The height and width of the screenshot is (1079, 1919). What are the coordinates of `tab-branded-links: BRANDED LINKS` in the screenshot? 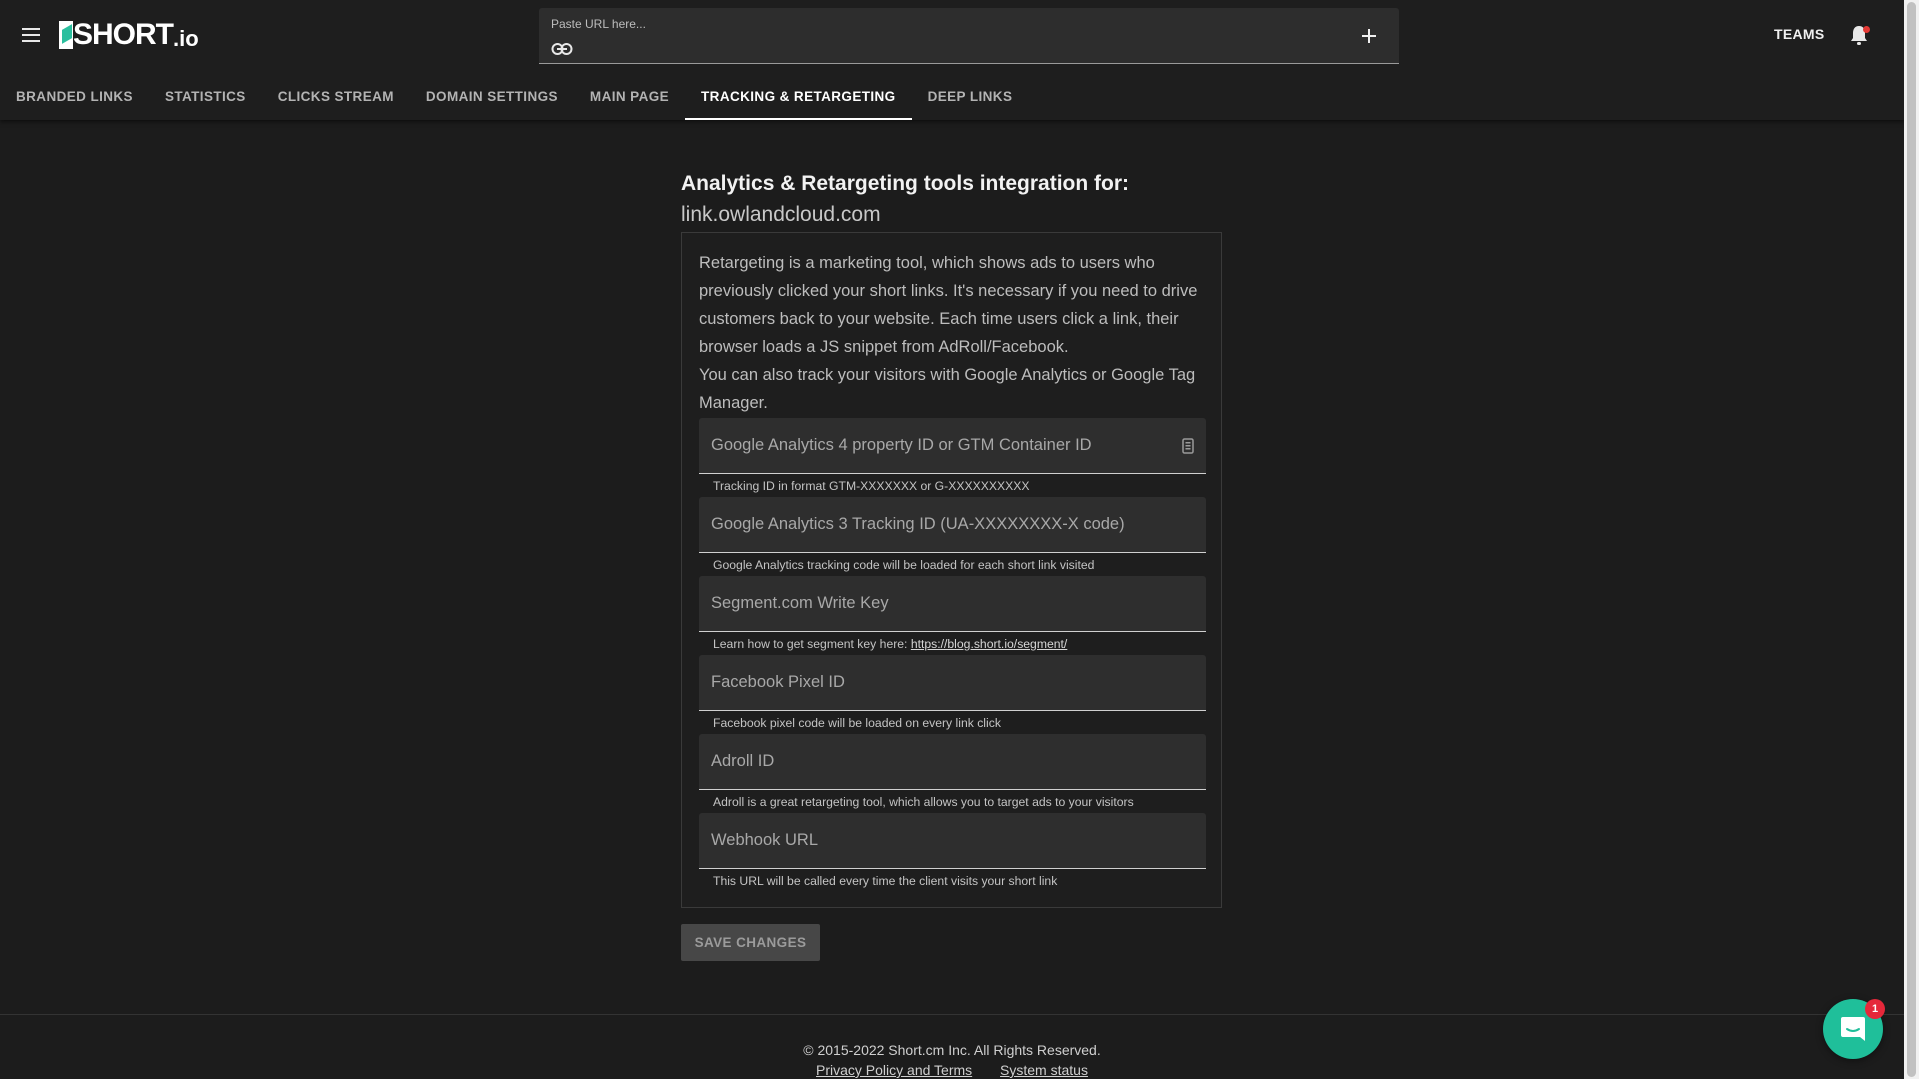 It's located at (74, 96).